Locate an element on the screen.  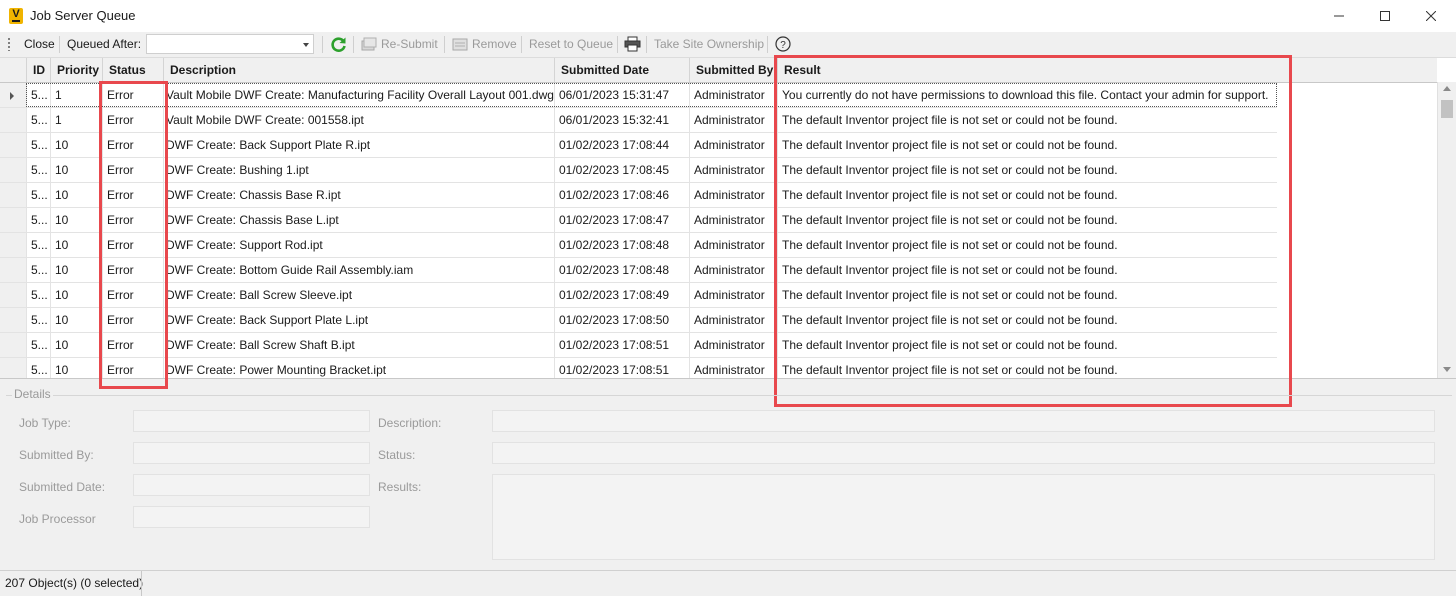
column-header-submitted-by: Submitted By is located at coordinates (733, 70).